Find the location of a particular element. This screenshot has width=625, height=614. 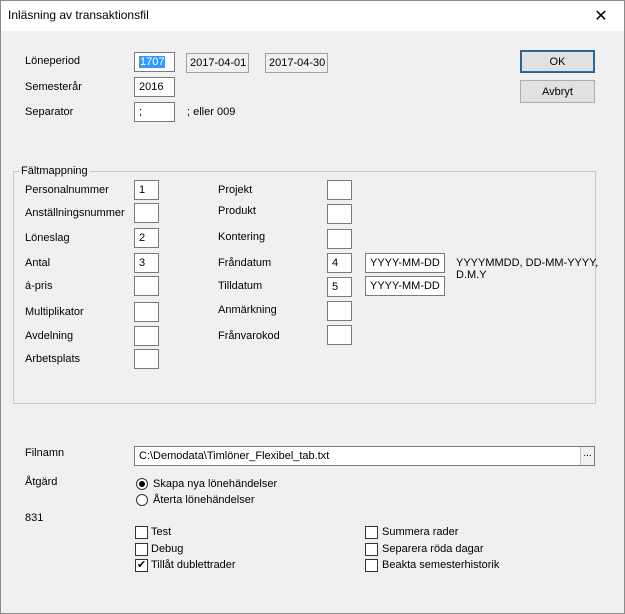

mapping-label-projekt: Projekt is located at coordinates (235, 190).